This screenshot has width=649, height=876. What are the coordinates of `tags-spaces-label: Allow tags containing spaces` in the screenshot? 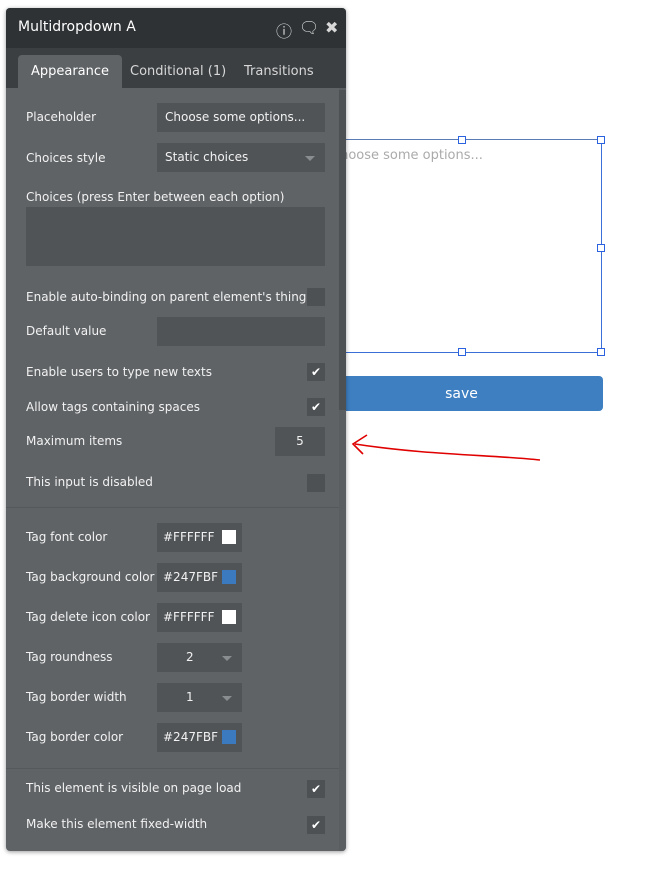 It's located at (113, 407).